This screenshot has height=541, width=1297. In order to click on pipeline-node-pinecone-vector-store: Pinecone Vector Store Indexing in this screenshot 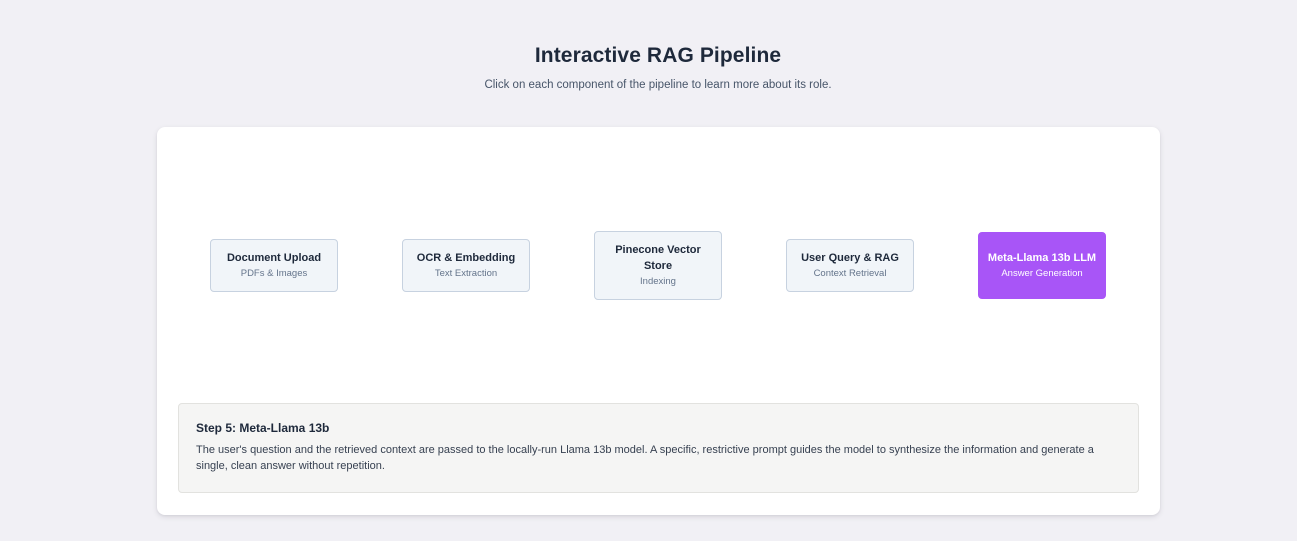, I will do `click(658, 265)`.